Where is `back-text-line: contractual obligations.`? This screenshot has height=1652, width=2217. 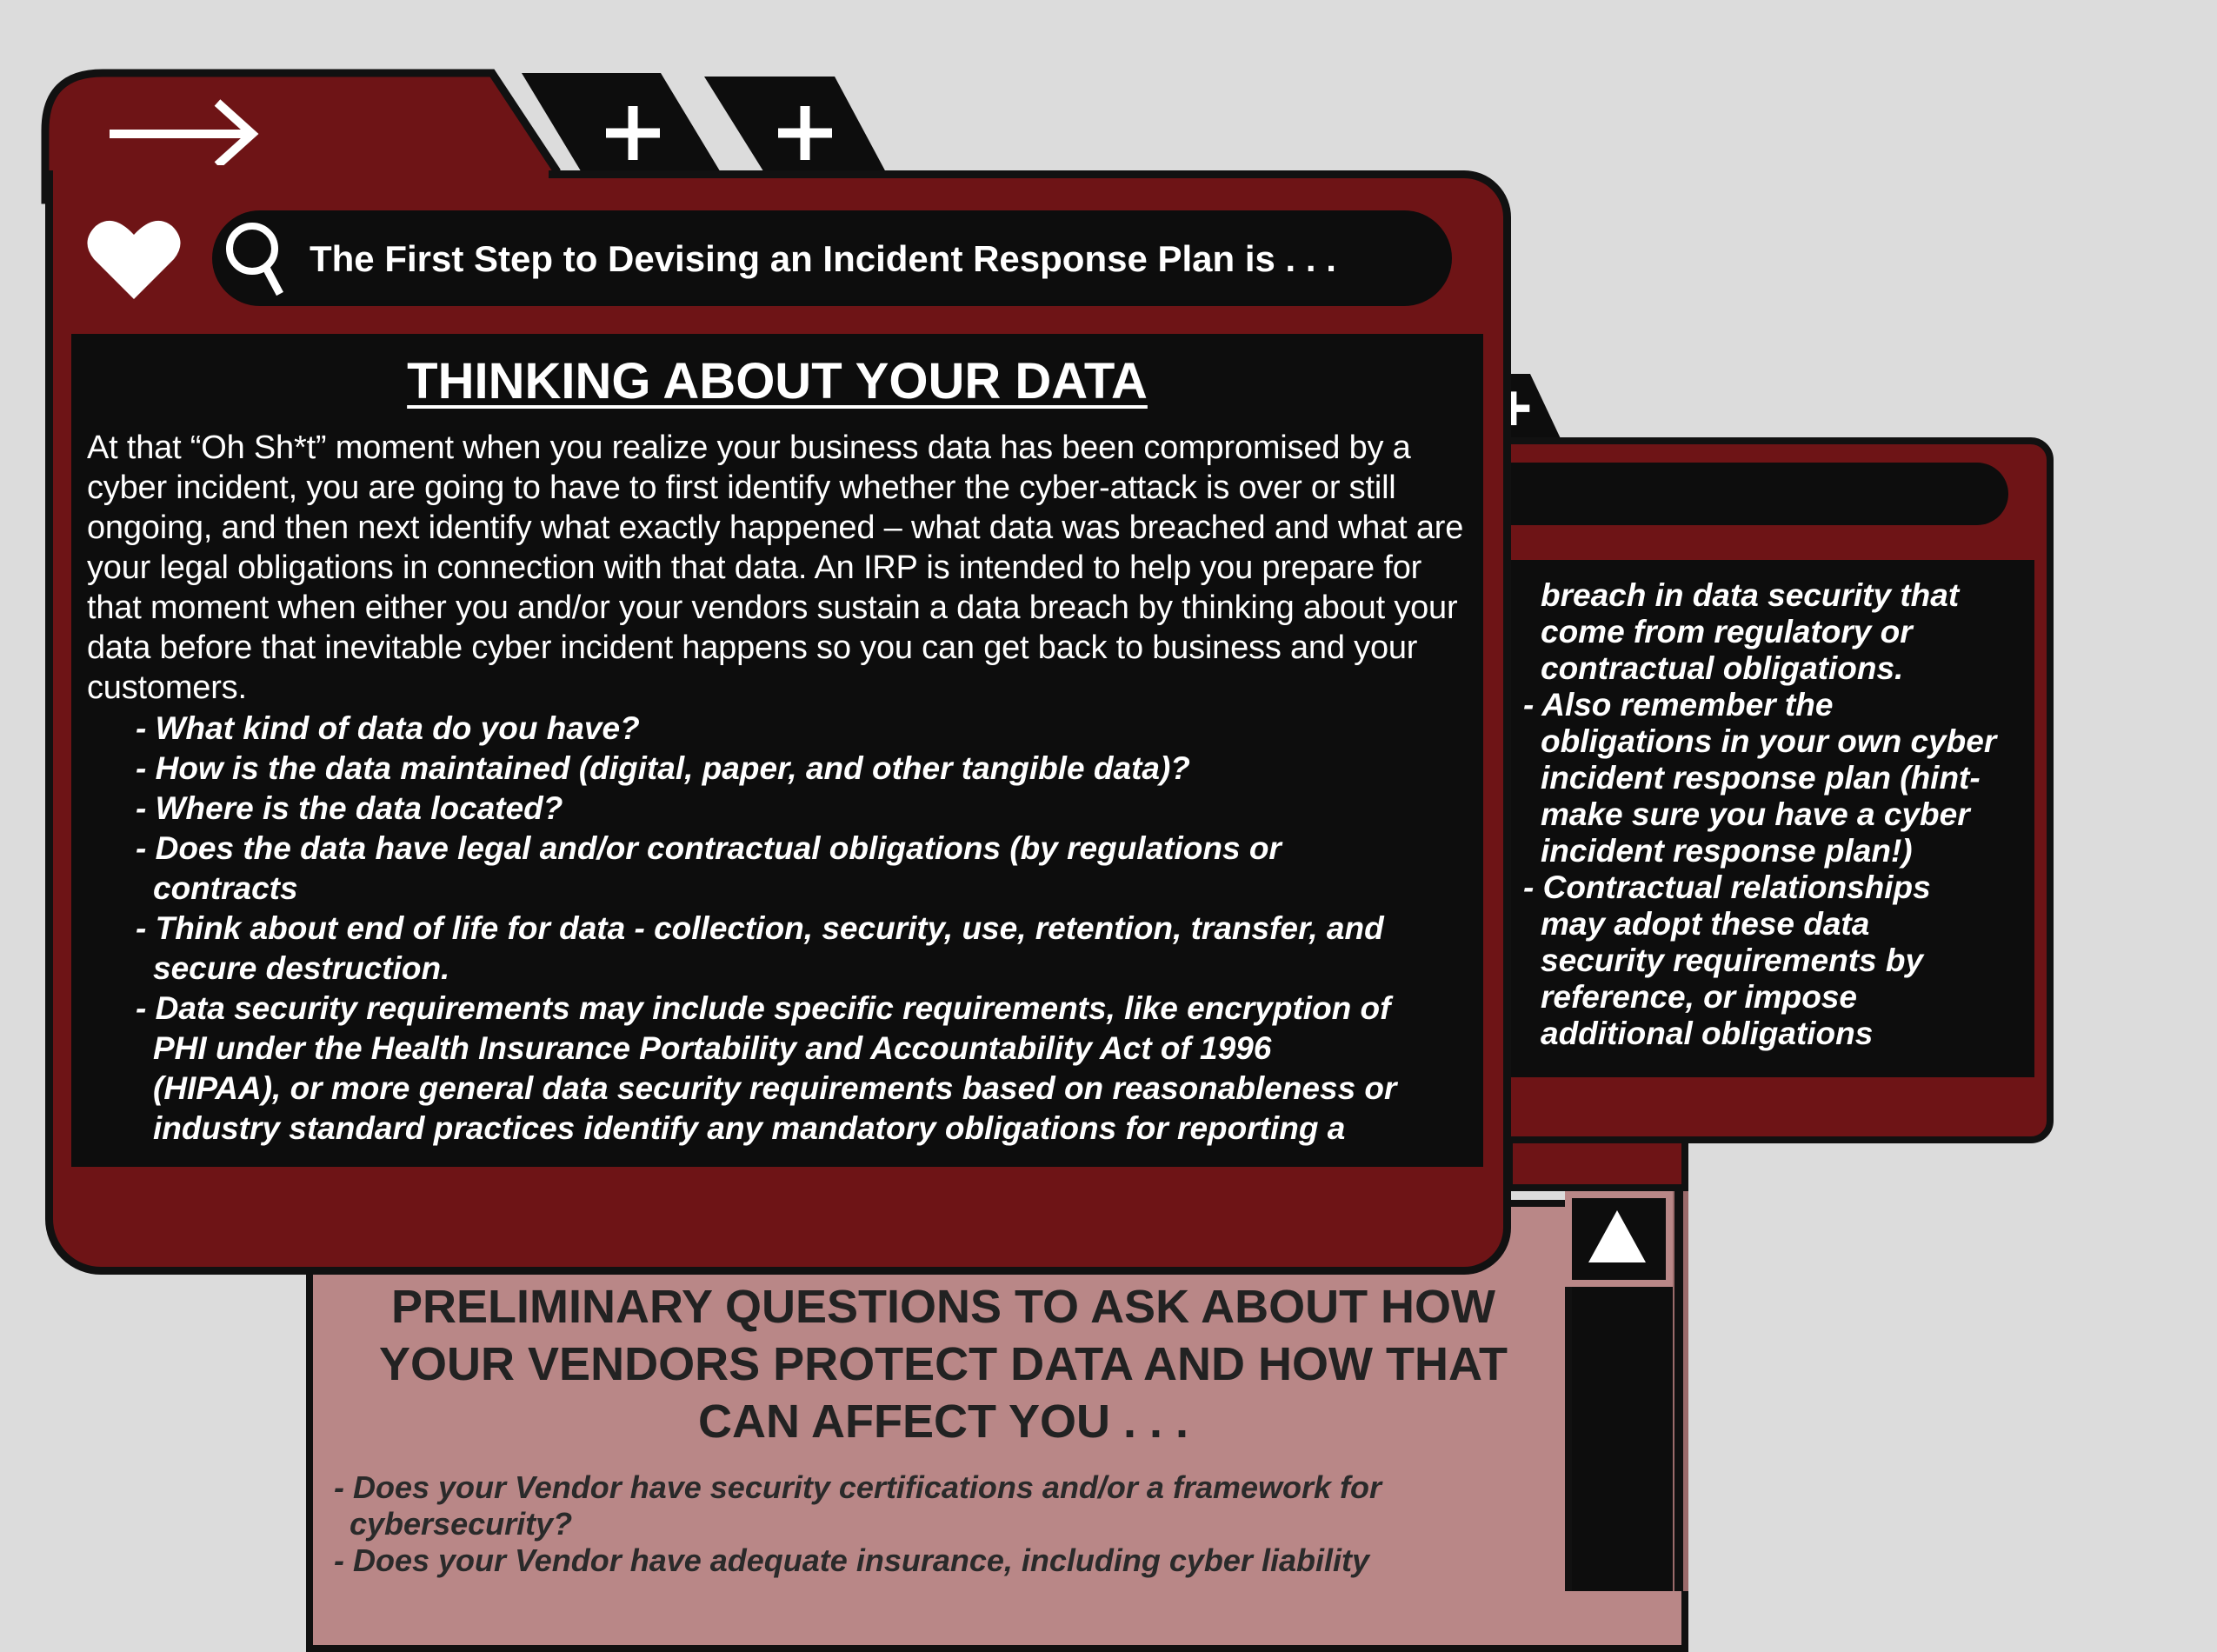 back-text-line: contractual obligations. is located at coordinates (1722, 668).